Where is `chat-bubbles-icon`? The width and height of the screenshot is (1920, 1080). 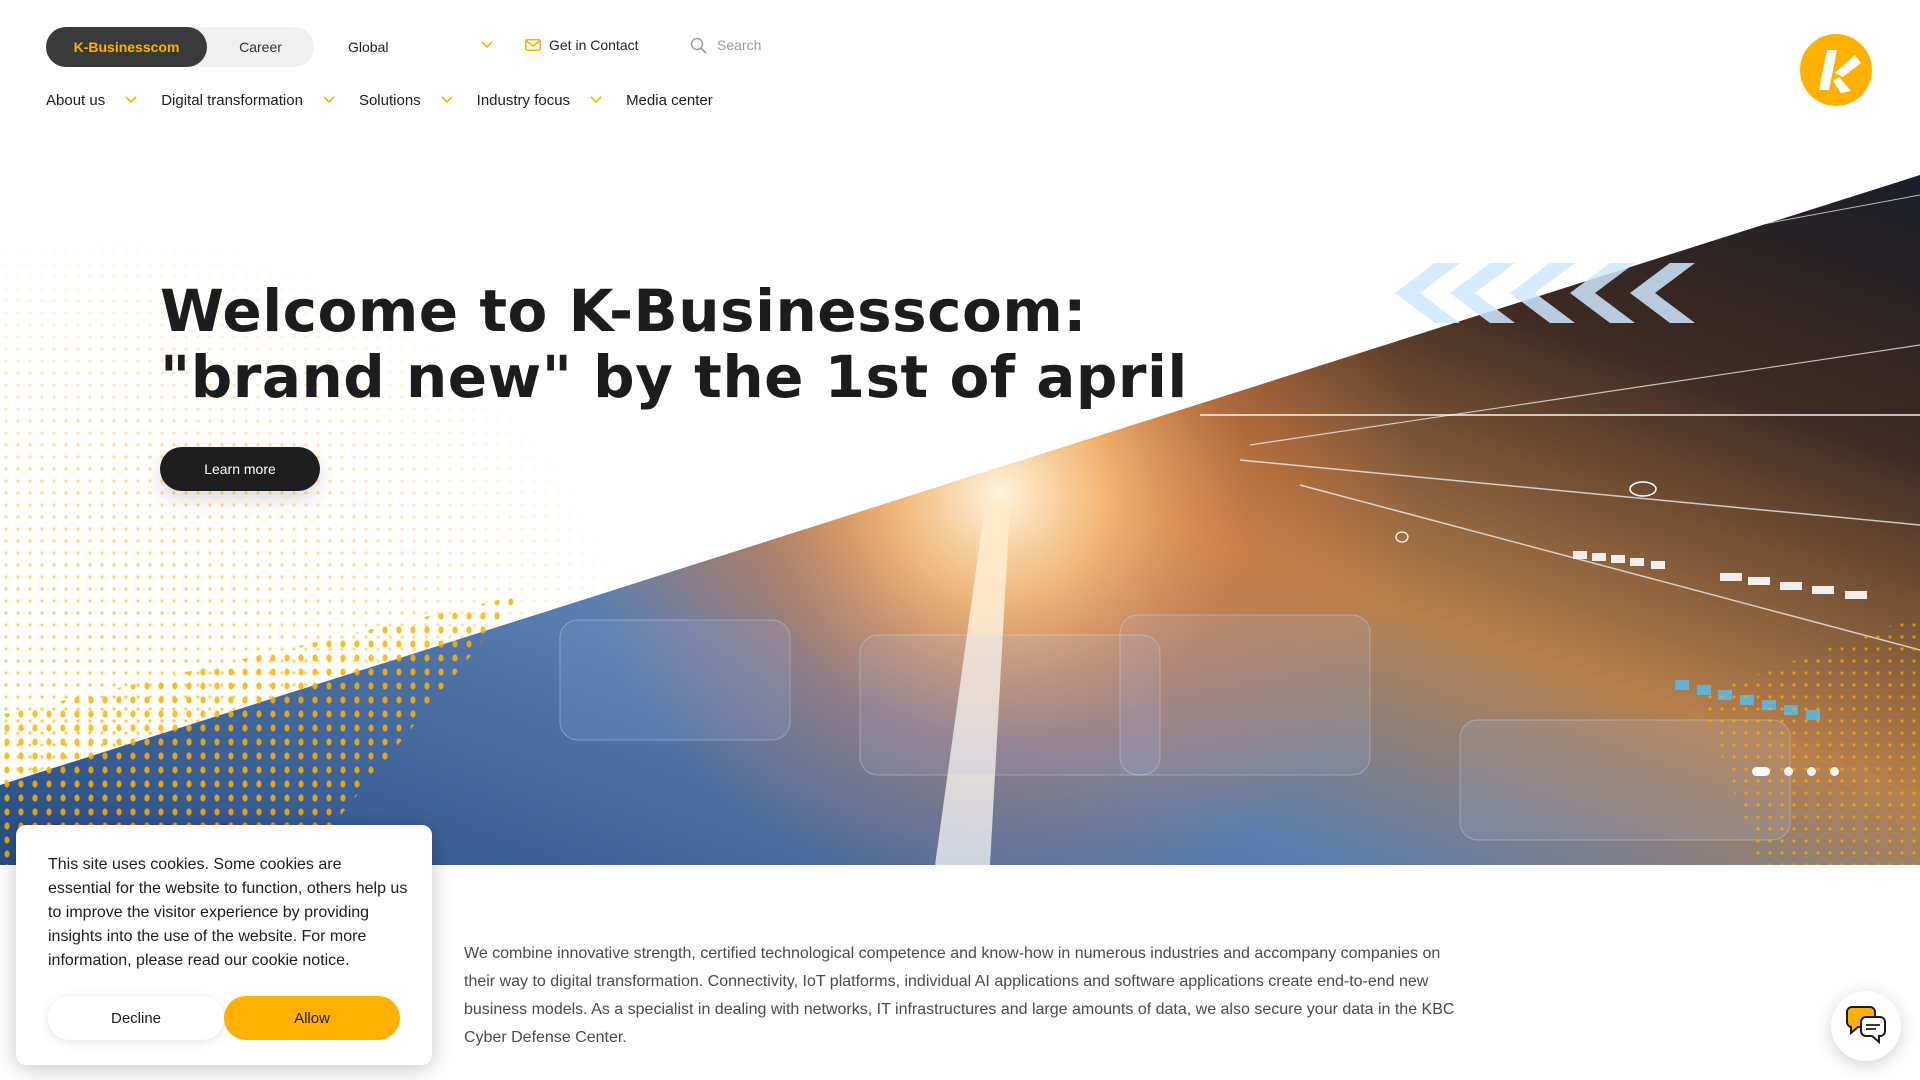 chat-bubbles-icon is located at coordinates (1866, 1025).